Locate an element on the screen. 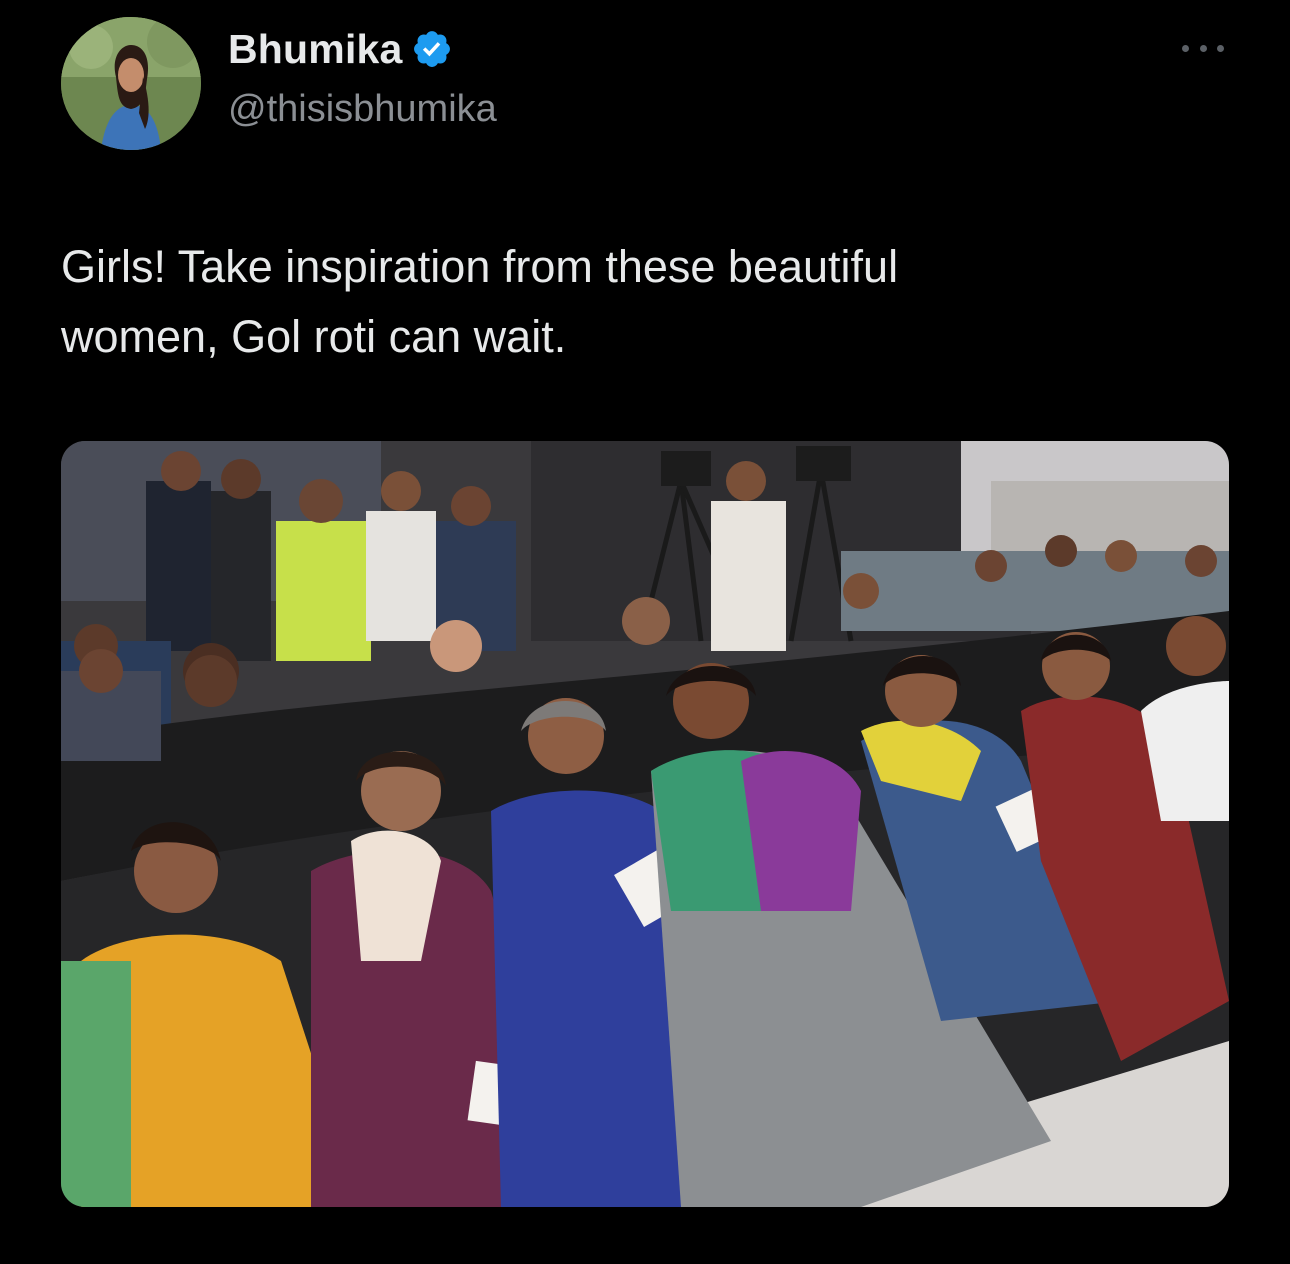 The width and height of the screenshot is (1290, 1264). author-avatar is located at coordinates (131, 83).